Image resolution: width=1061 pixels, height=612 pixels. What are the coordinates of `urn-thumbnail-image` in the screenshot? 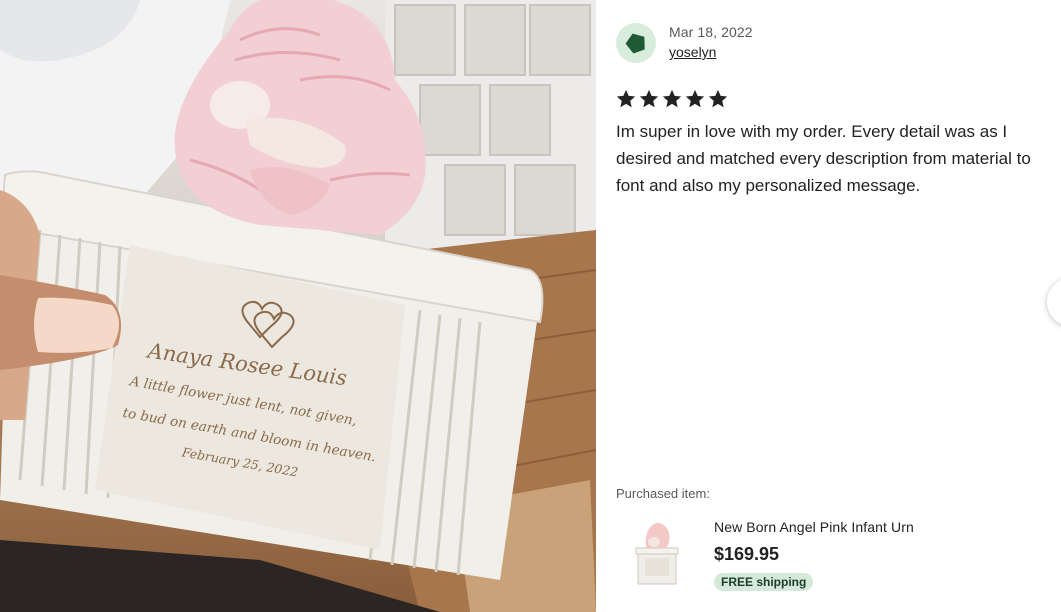 It's located at (657, 553).